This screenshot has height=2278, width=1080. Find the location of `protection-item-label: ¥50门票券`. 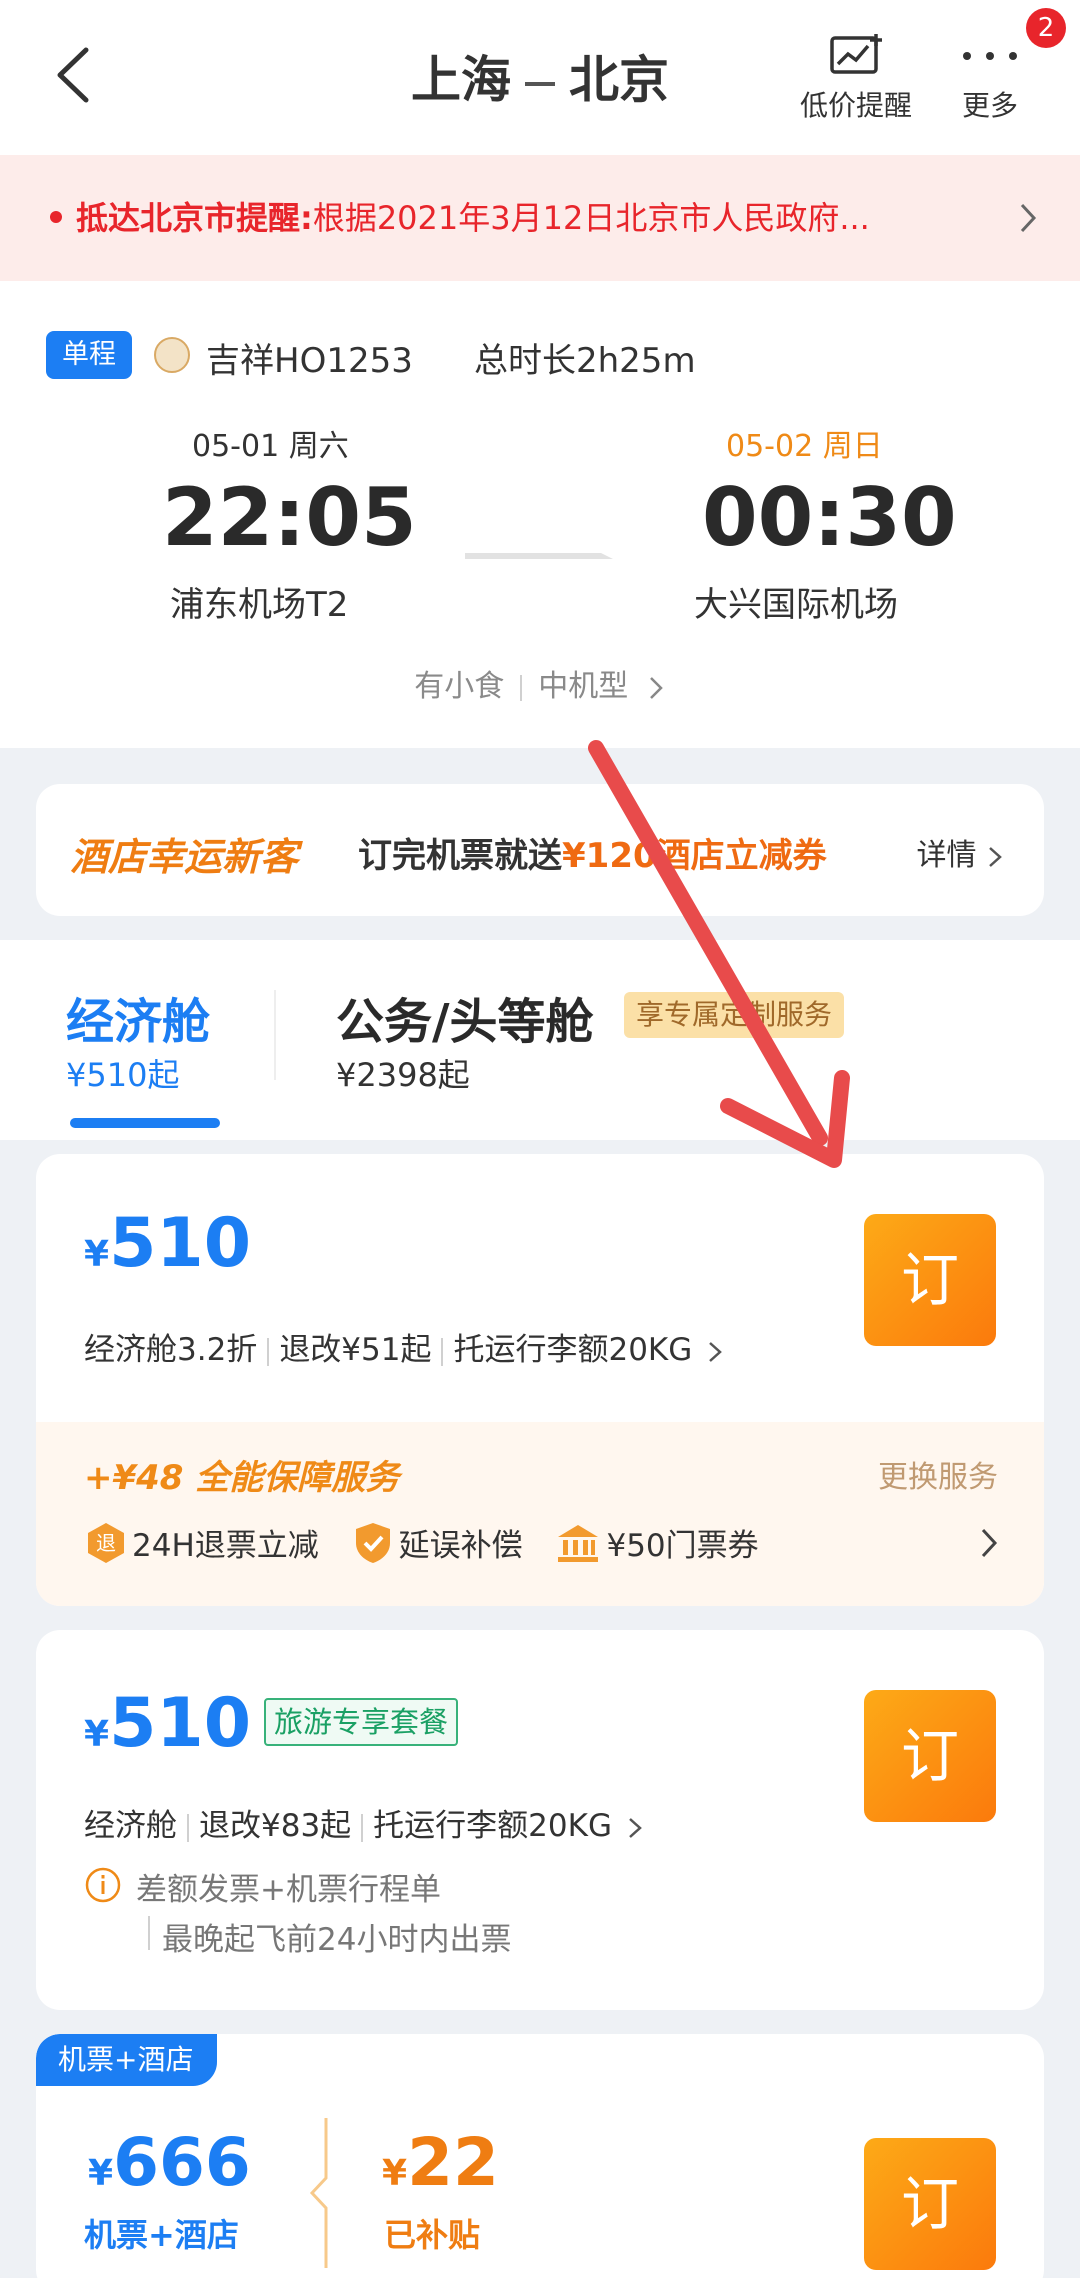

protection-item-label: ¥50门票券 is located at coordinates (682, 1546).